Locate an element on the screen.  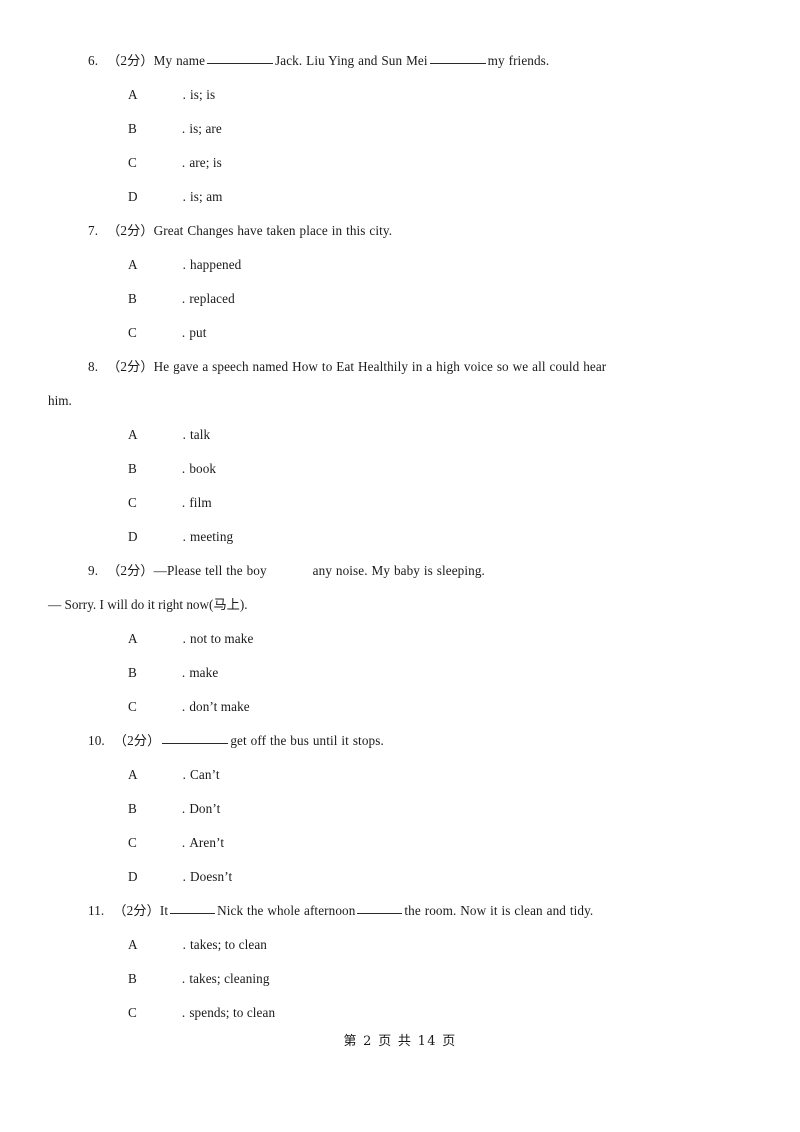
question-marks-7: （2分） is located at coordinates (130, 230).